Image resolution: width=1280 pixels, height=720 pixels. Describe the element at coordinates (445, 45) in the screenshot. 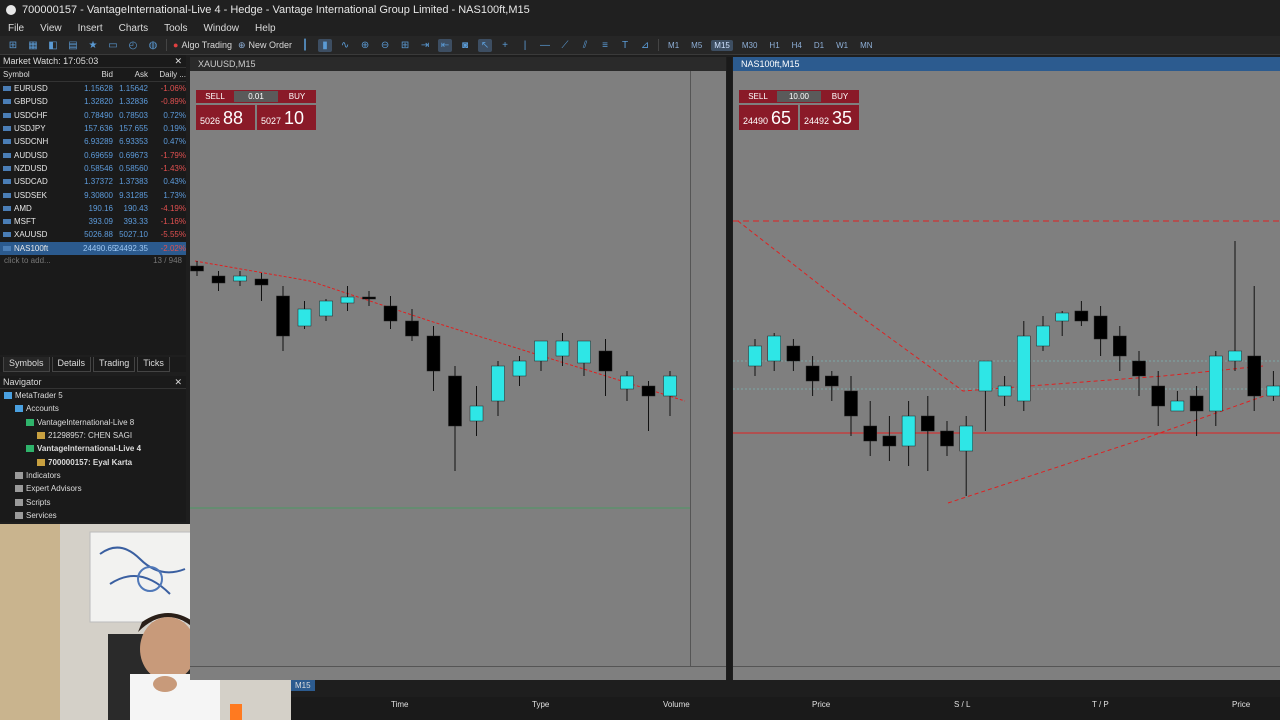

I see `chart-shift-icon: ⇤` at that location.